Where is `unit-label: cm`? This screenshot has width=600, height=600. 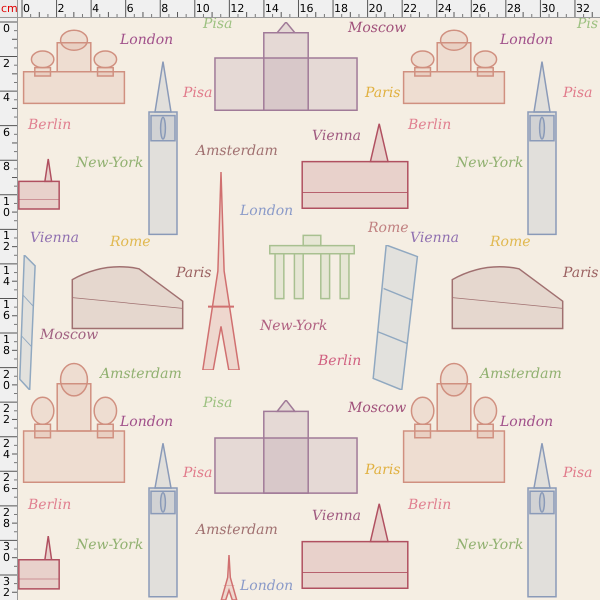
unit-label: cm is located at coordinates (9, 9).